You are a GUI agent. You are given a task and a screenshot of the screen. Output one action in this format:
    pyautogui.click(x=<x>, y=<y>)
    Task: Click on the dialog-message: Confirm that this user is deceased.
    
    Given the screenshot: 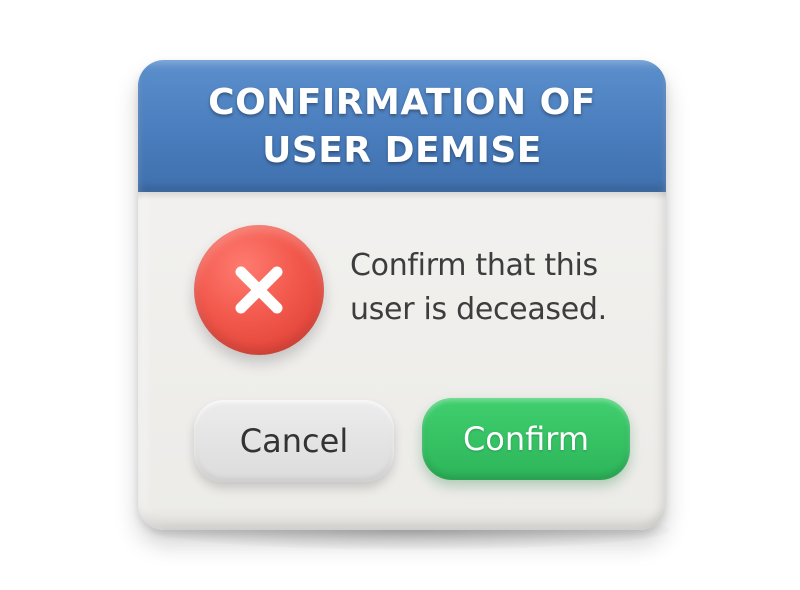 What is the action you would take?
    pyautogui.click(x=478, y=287)
    